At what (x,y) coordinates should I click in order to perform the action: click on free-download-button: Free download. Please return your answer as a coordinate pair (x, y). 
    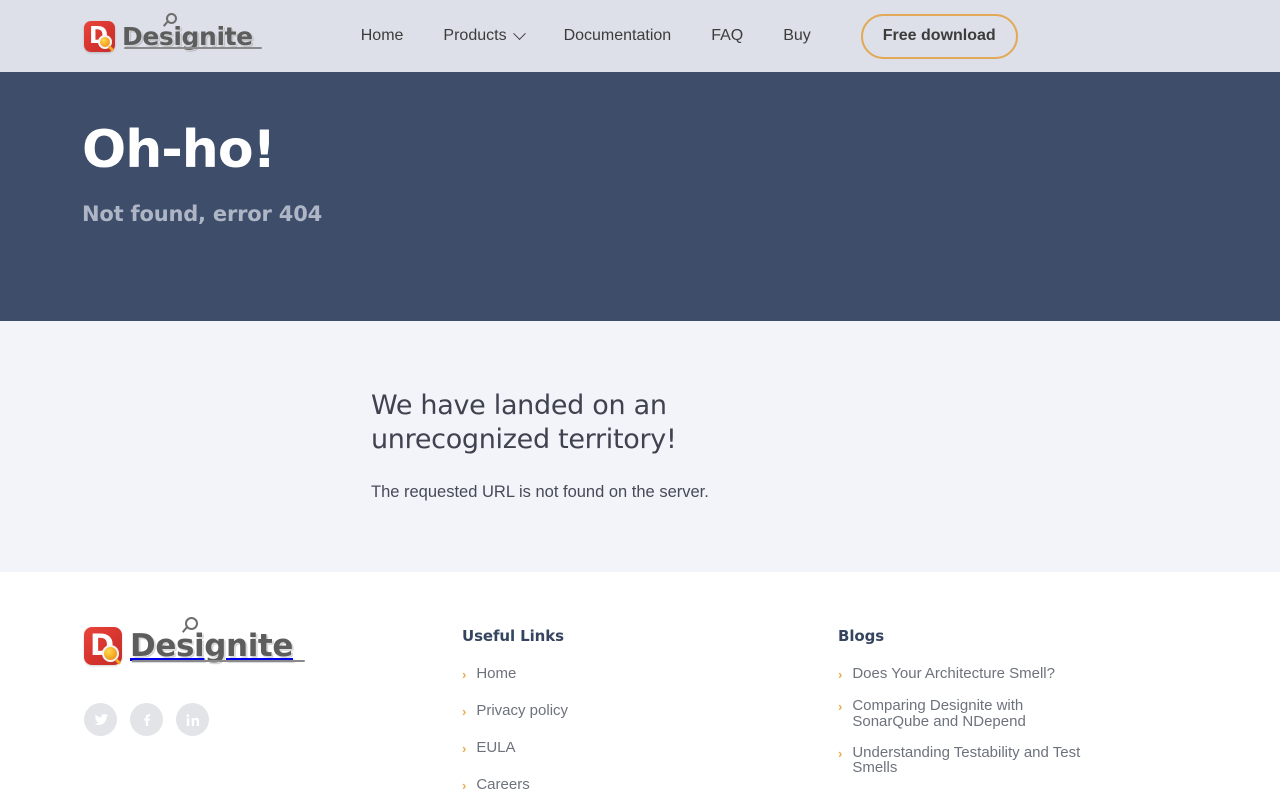
    Looking at the image, I should click on (939, 36).